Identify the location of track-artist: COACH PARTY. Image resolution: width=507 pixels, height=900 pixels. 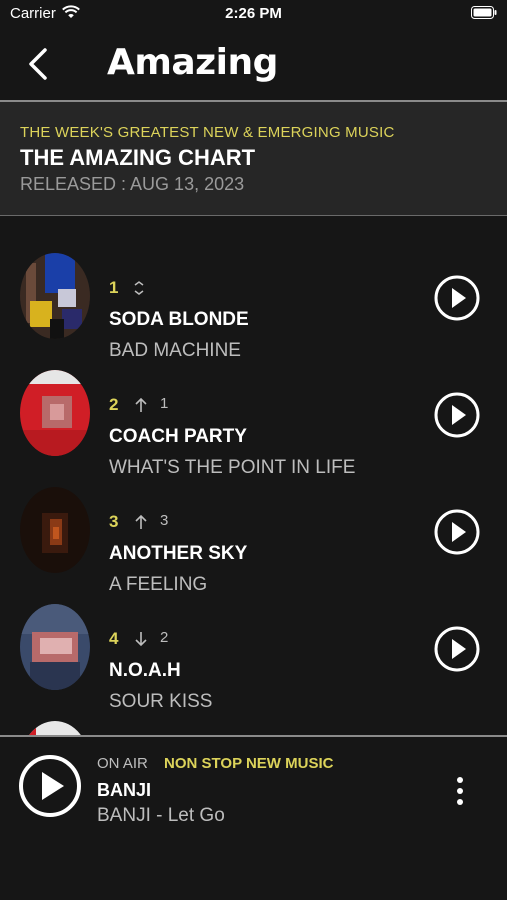
(178, 436).